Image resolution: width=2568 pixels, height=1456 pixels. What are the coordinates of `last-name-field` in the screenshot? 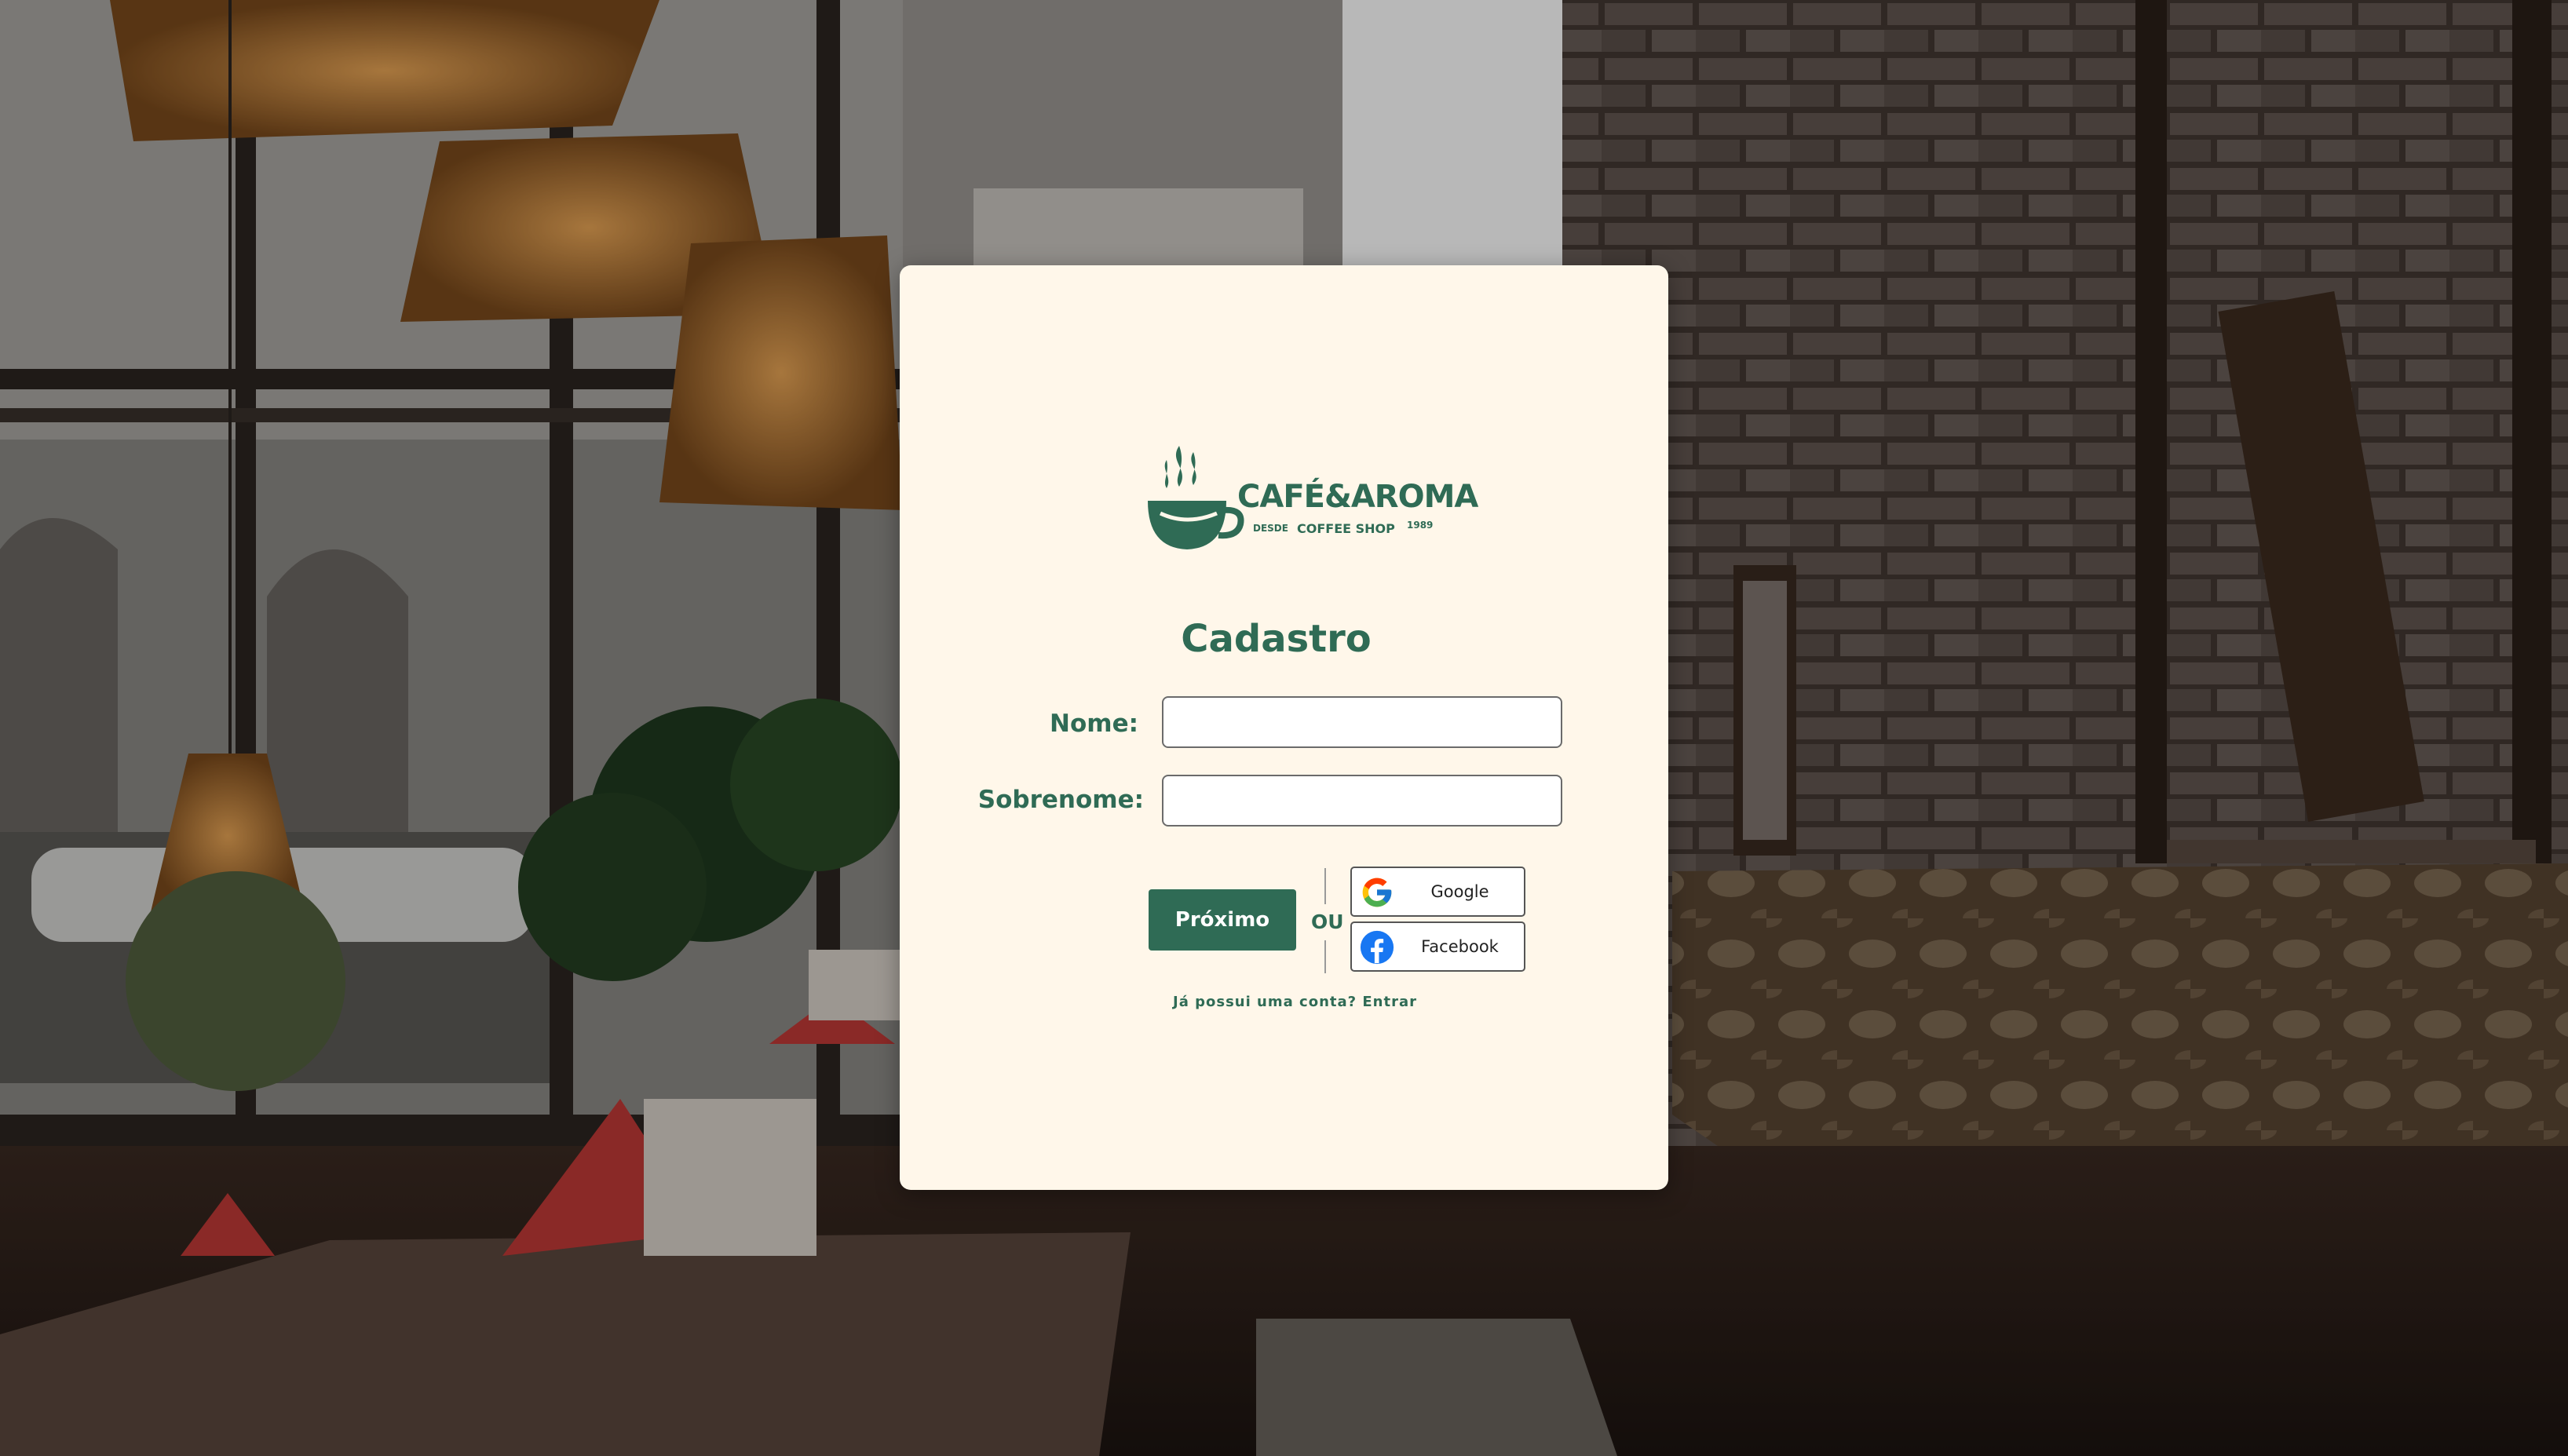 It's located at (1362, 801).